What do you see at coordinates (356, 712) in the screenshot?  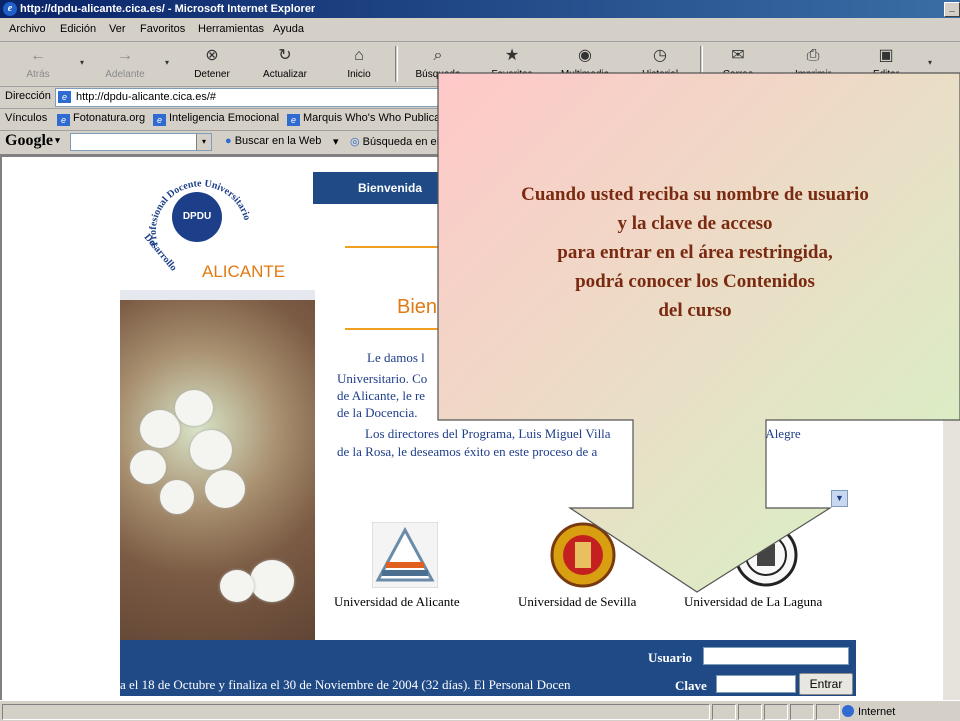 I see `status-text-cell` at bounding box center [356, 712].